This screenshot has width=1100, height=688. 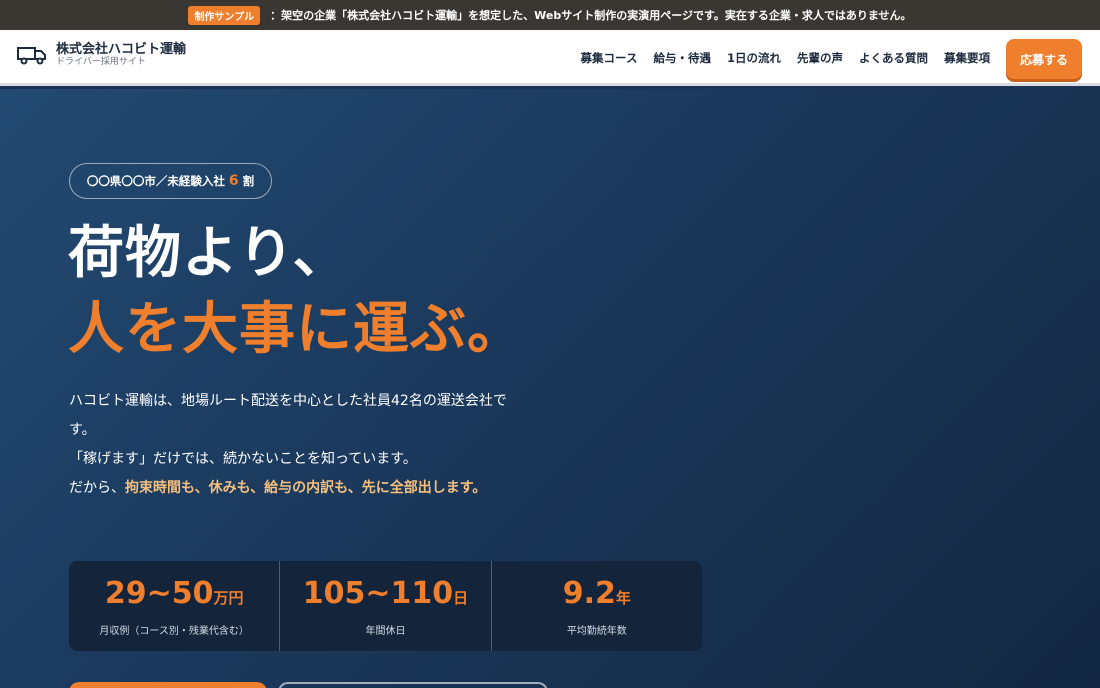 What do you see at coordinates (101, 62) in the screenshot?
I see `site-subtitle: ドライバー採用サイト` at bounding box center [101, 62].